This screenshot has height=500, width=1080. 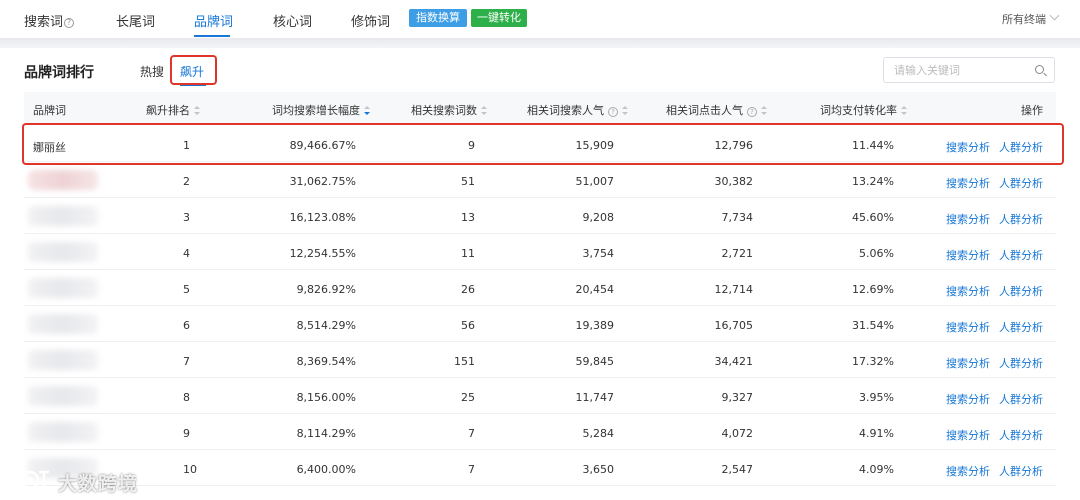 What do you see at coordinates (44, 22) in the screenshot?
I see `tab-search-terms-label: 搜索词` at bounding box center [44, 22].